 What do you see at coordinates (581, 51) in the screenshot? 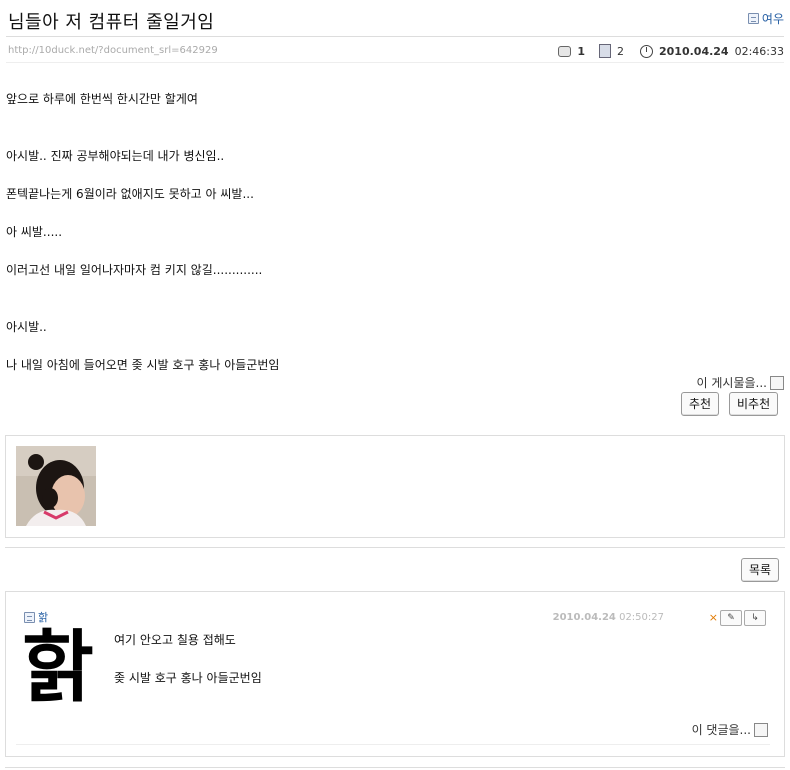
I see `comment-count: 1` at bounding box center [581, 51].